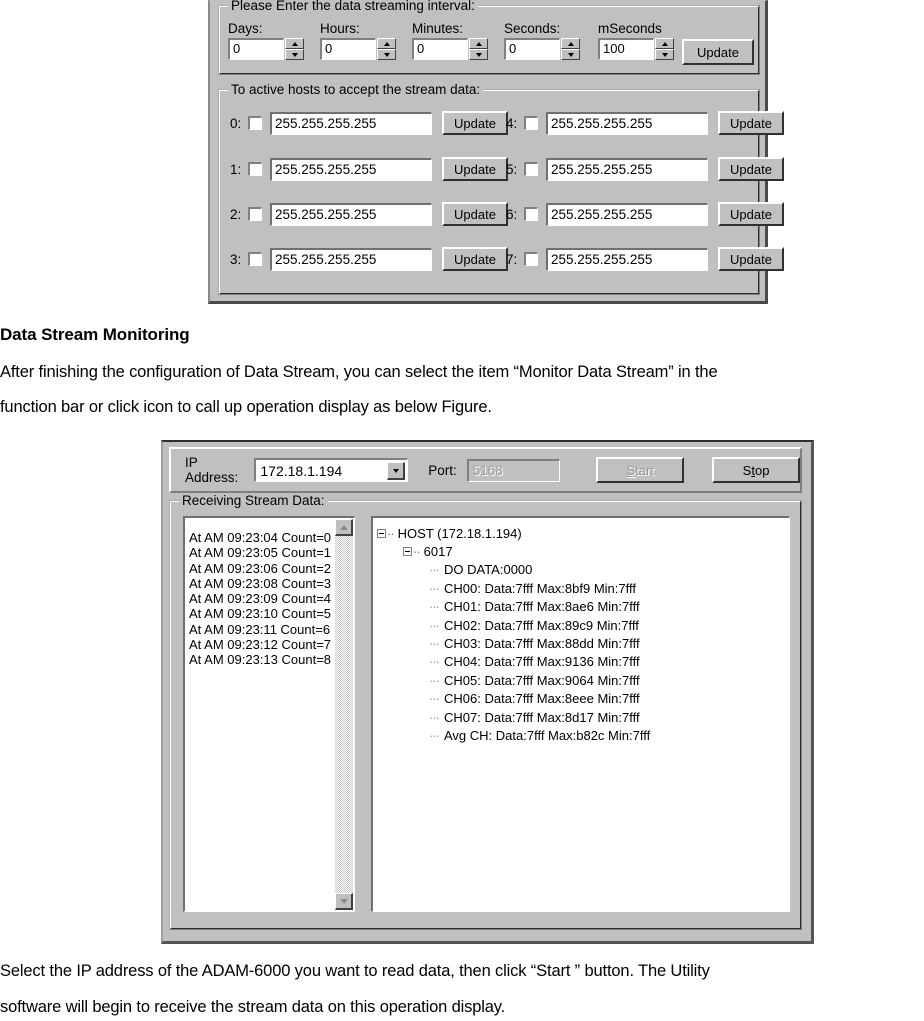  What do you see at coordinates (301, 470) in the screenshot?
I see `ip-address-value: 172.18.1.194` at bounding box center [301, 470].